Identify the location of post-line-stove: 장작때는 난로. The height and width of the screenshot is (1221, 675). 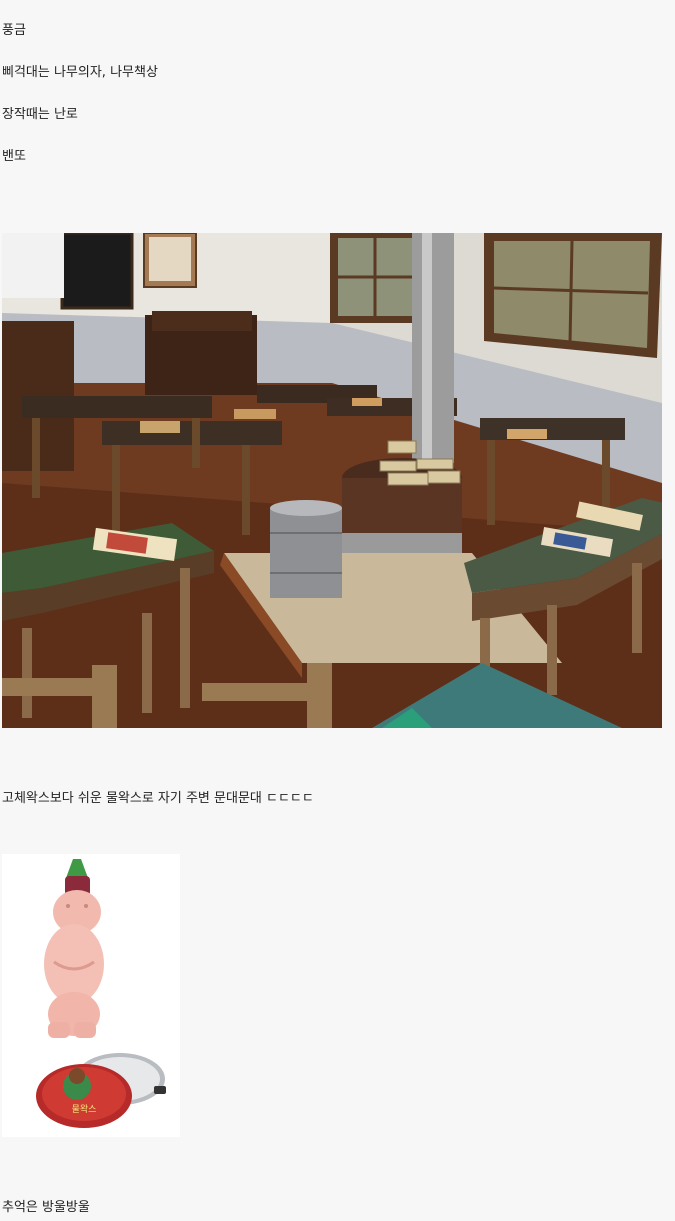
(40, 114).